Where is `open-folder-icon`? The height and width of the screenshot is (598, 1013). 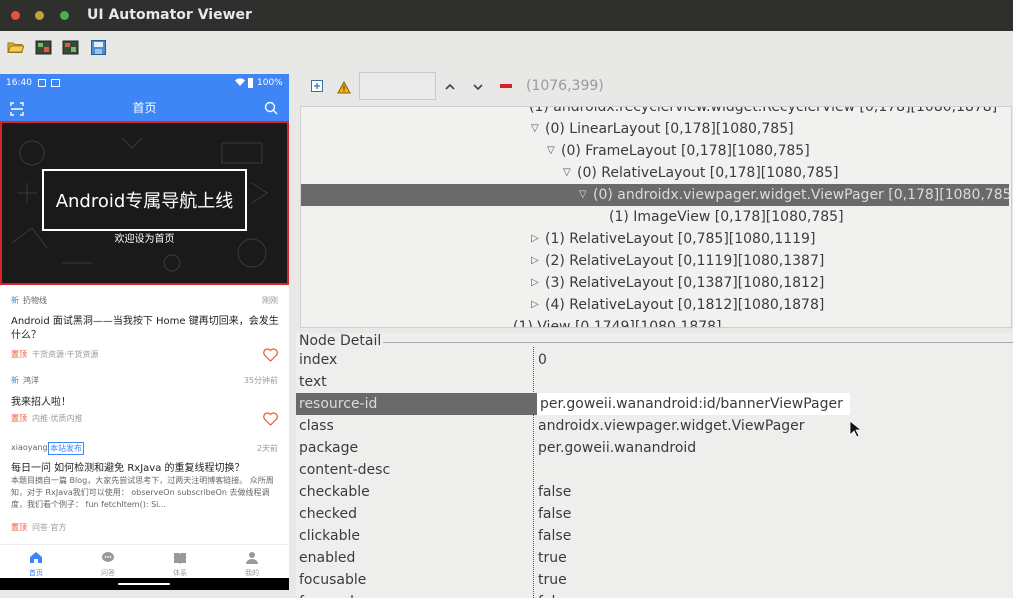 open-folder-icon is located at coordinates (16, 47).